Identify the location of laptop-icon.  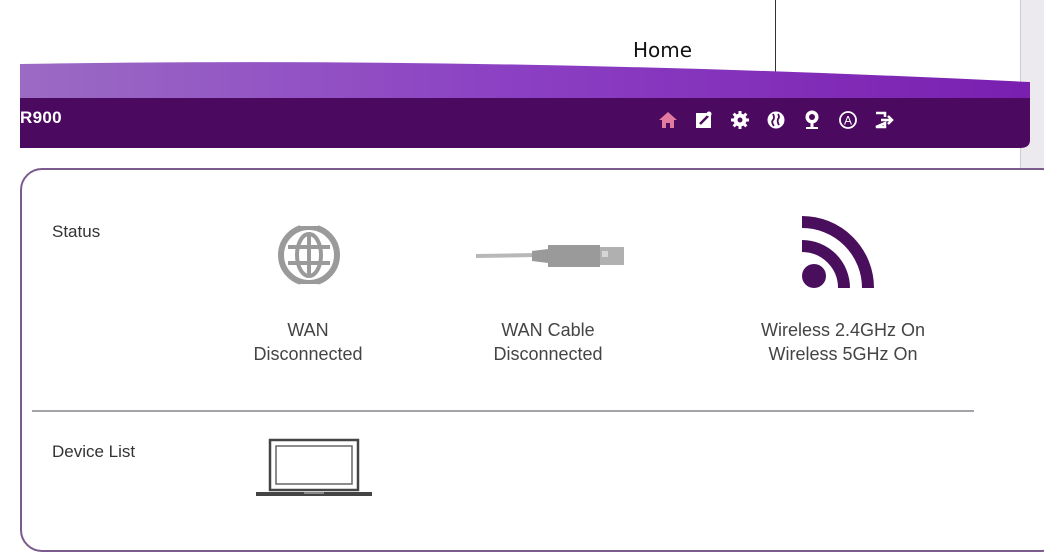
(314, 470).